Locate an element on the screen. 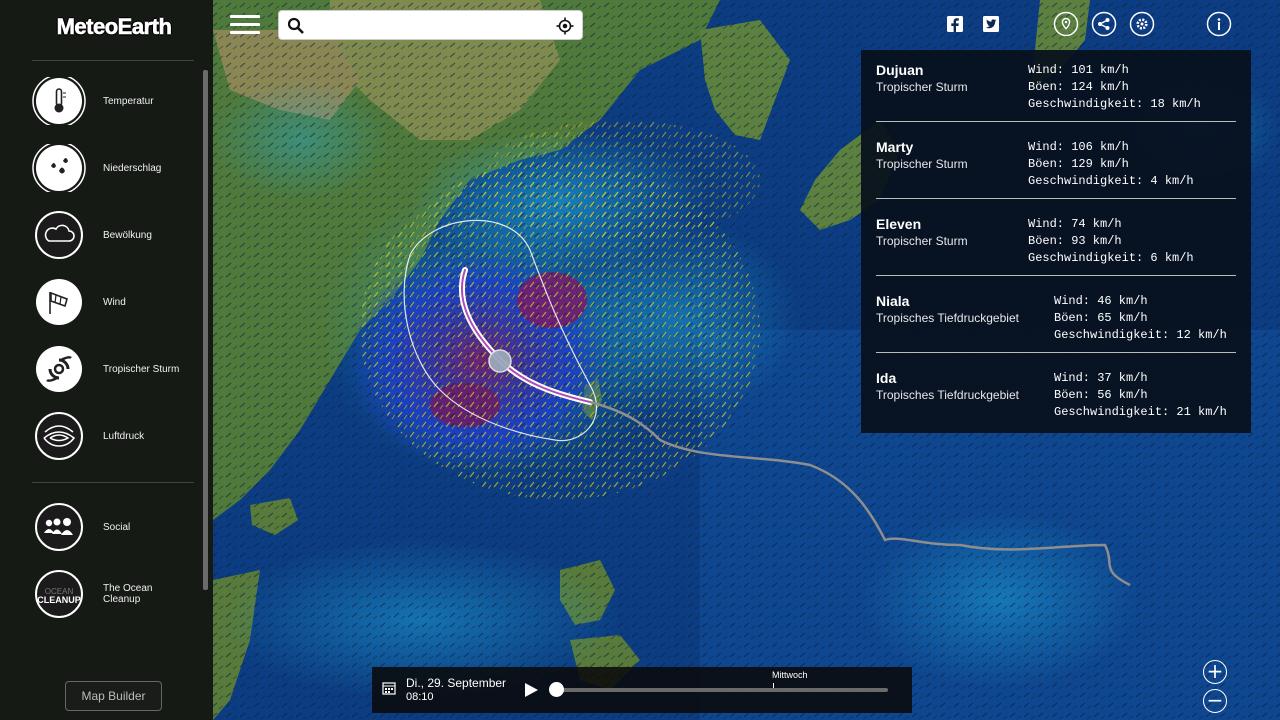 The height and width of the screenshot is (720, 1280). search-icon is located at coordinates (296, 26).